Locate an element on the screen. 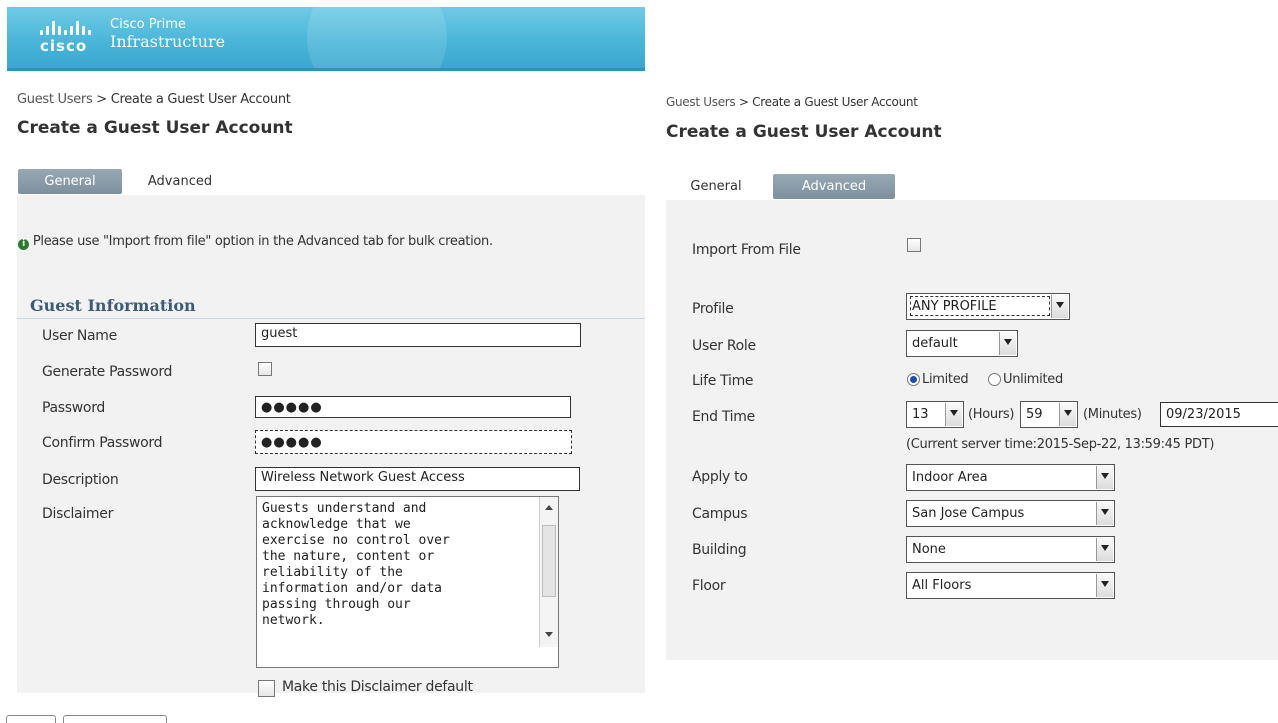 This screenshot has height=723, width=1278. scroll-thumb is located at coordinates (549, 561).